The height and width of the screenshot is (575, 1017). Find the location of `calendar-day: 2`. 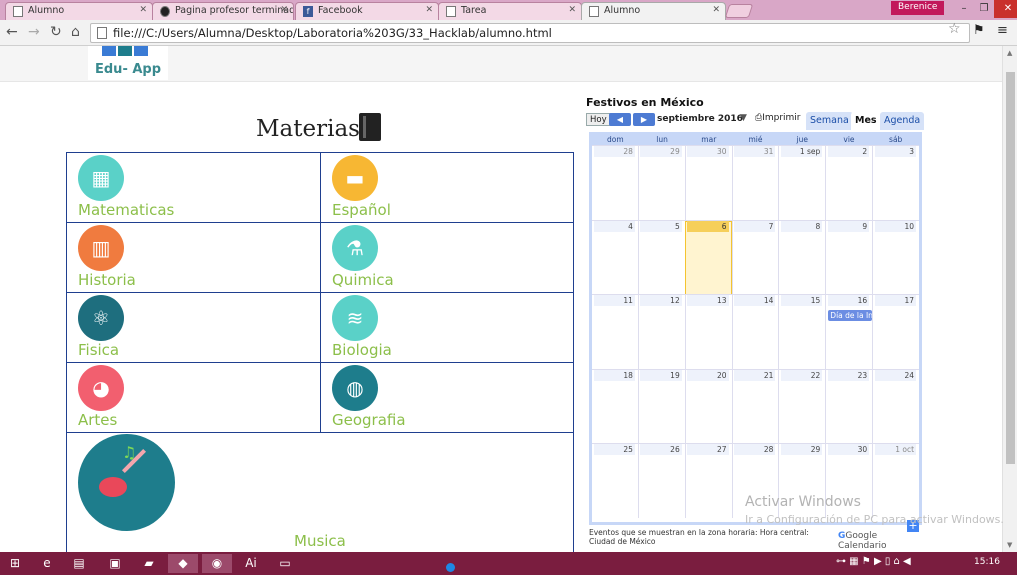

calendar-day: 2 is located at coordinates (848, 183).